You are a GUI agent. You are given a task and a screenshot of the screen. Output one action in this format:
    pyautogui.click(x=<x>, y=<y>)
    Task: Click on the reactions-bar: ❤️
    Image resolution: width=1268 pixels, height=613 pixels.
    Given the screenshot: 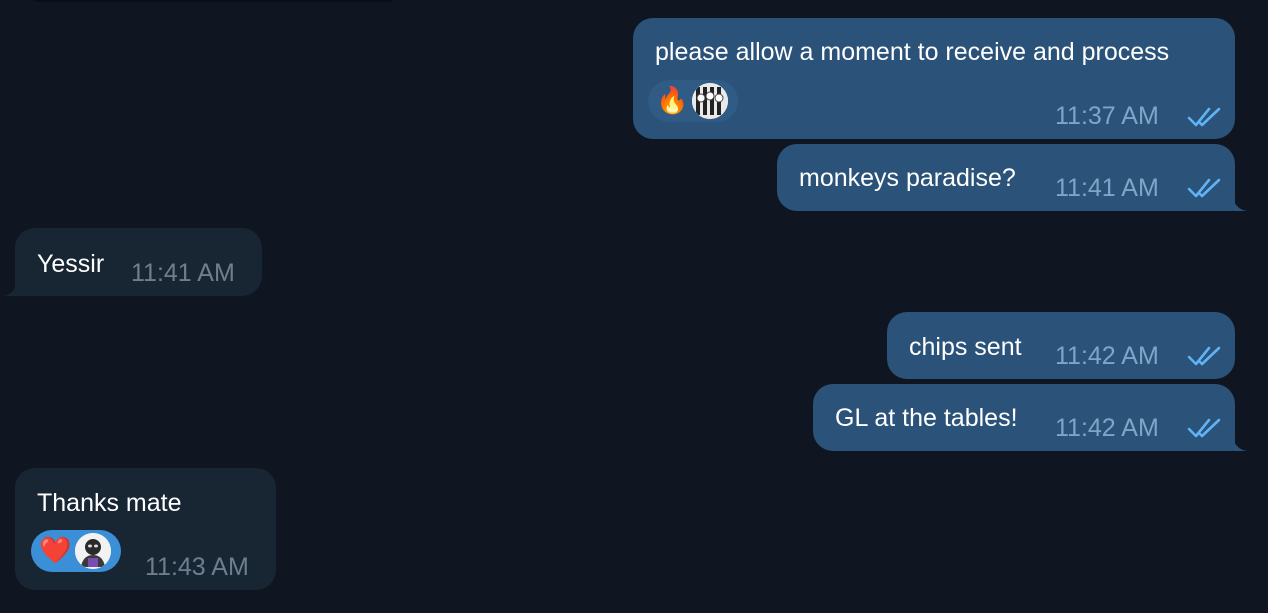 What is the action you would take?
    pyautogui.click(x=76, y=551)
    